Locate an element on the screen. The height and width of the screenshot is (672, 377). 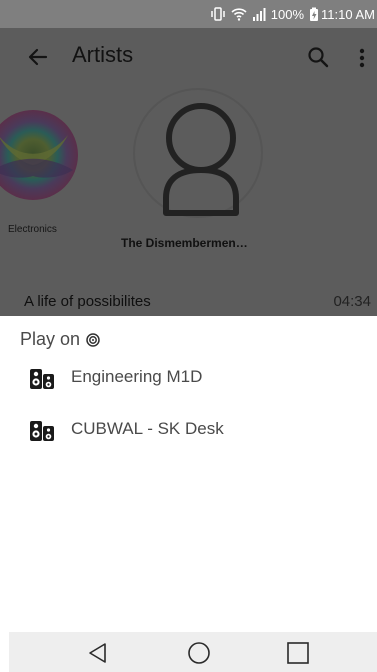
artist-label-left: Electronics is located at coordinates (32, 229).